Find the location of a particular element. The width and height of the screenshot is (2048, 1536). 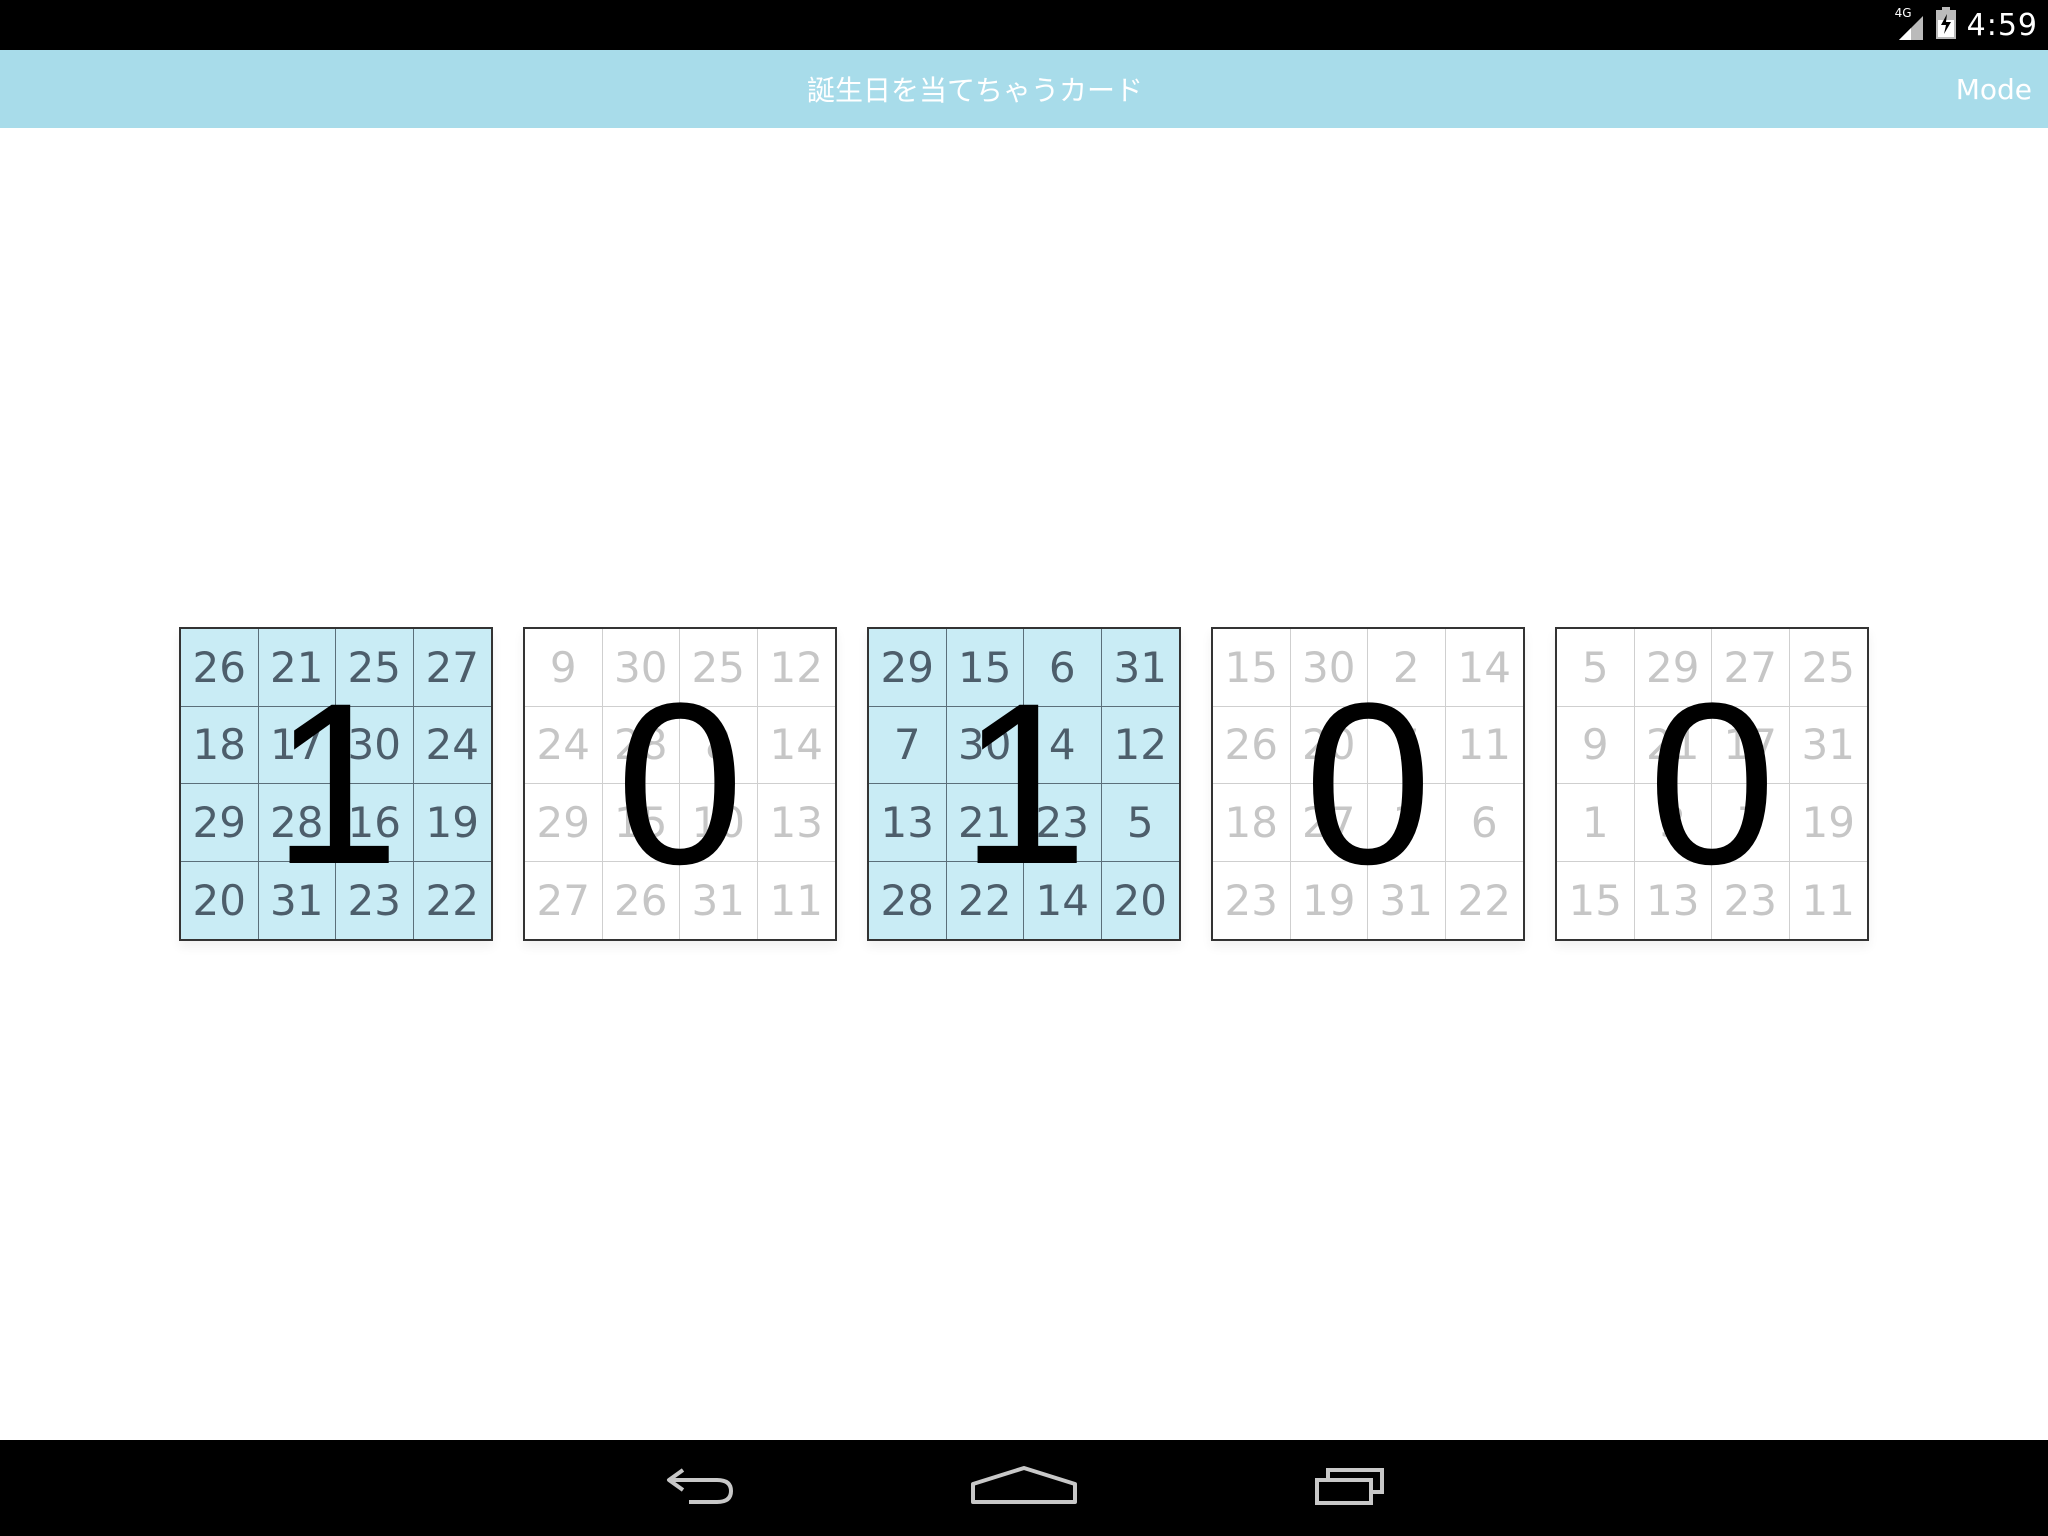

card-4: 15 30 2 14 26 20 7 11 18 27 3 6 23 19 31 22 0 is located at coordinates (1368, 784).